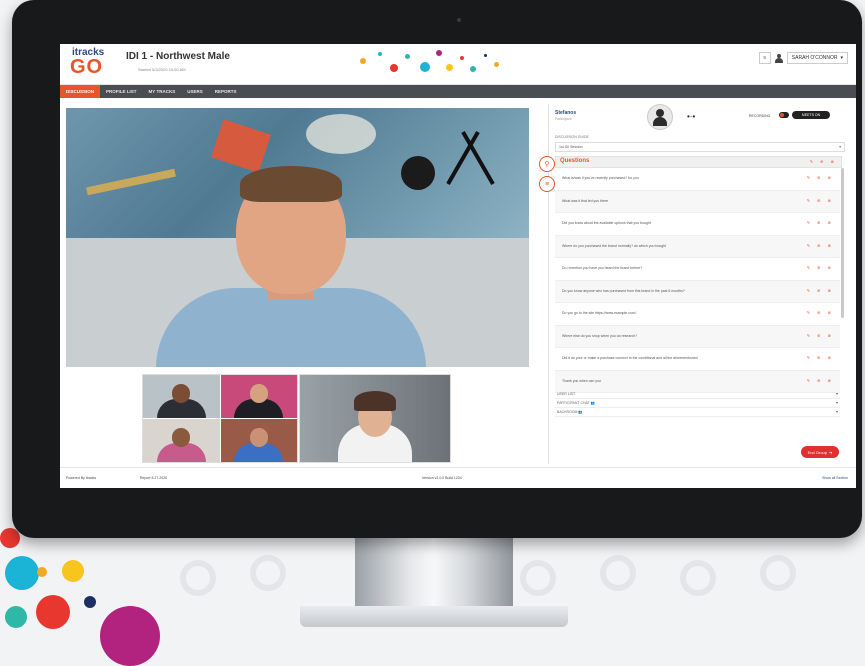  What do you see at coordinates (842, 243) in the screenshot?
I see `questions-scrollbar` at bounding box center [842, 243].